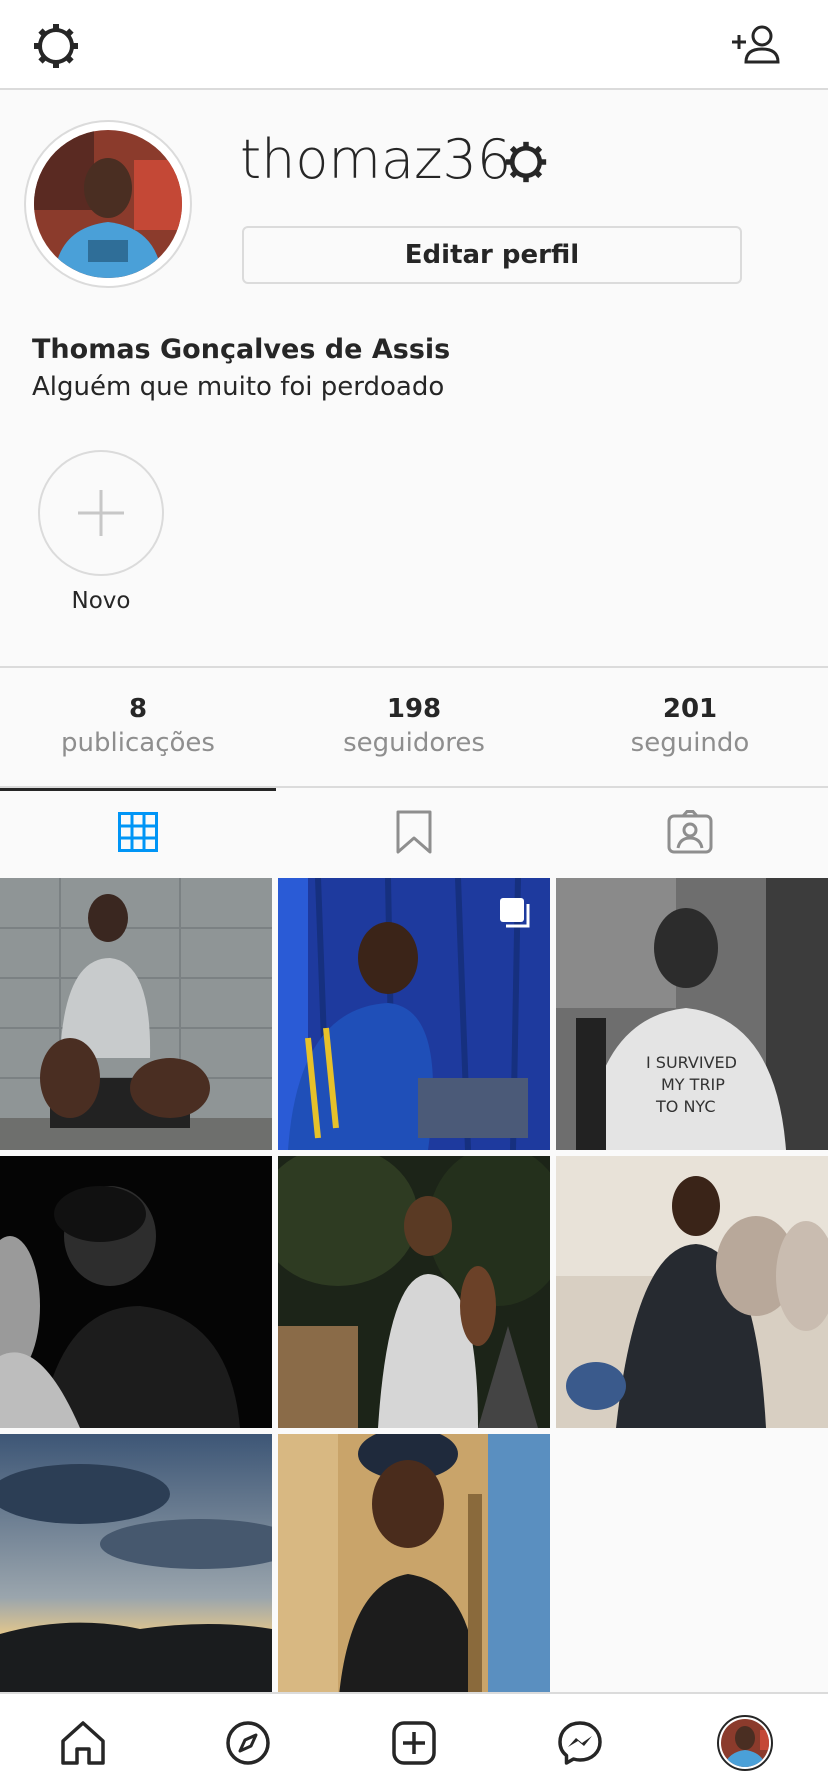 Image resolution: width=828 pixels, height=1792 pixels. I want to click on stat-value: 201, so click(690, 709).